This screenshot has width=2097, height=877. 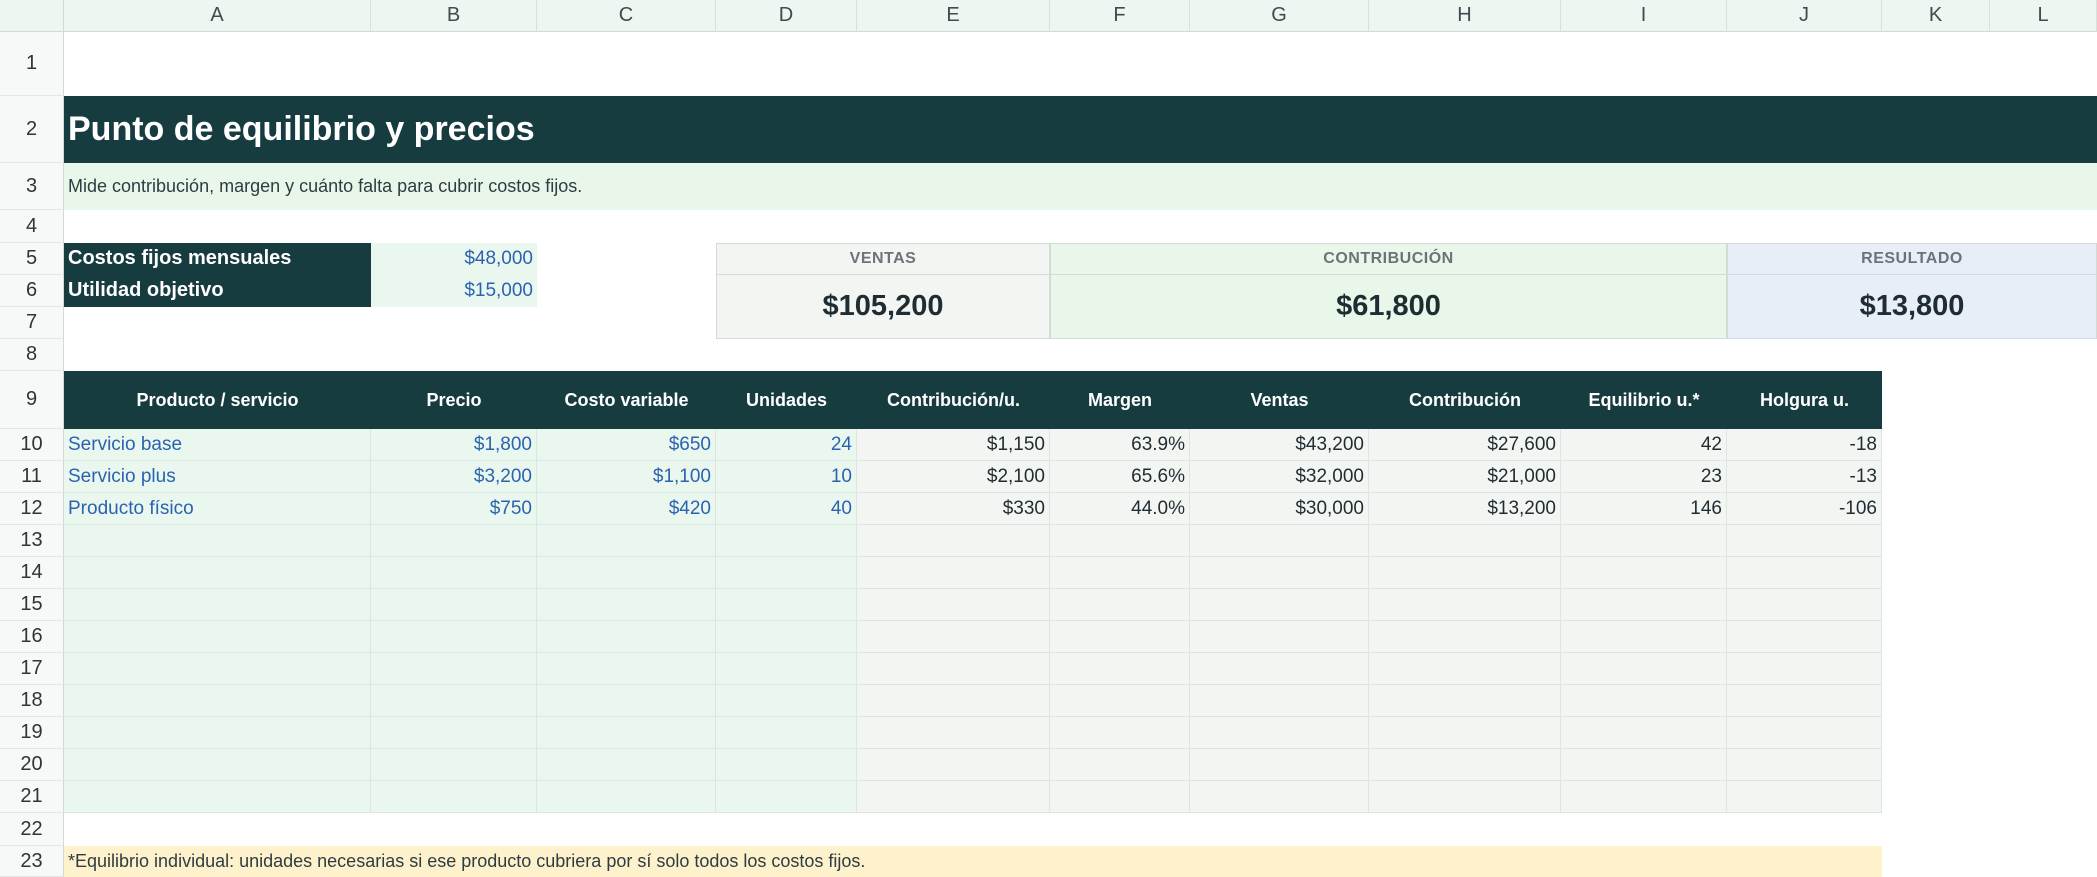 What do you see at coordinates (1804, 445) in the screenshot?
I see `table-calc-cell: -18` at bounding box center [1804, 445].